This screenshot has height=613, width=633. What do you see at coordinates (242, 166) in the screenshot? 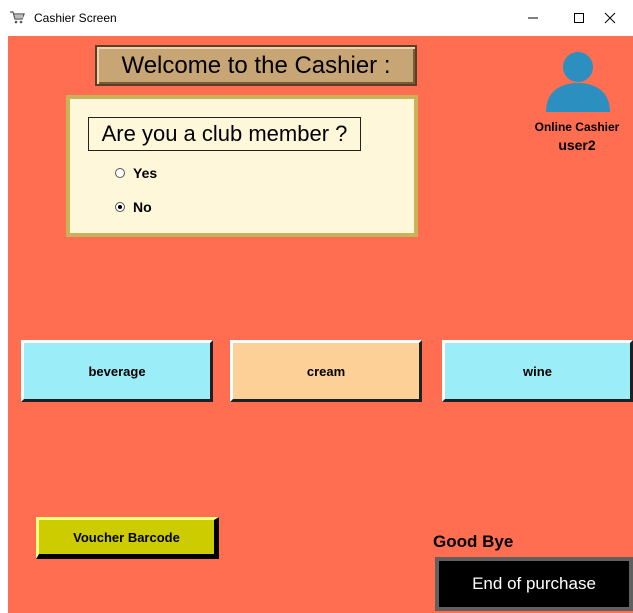
I see `club-member-panel: Are you a club member ? Yes No` at bounding box center [242, 166].